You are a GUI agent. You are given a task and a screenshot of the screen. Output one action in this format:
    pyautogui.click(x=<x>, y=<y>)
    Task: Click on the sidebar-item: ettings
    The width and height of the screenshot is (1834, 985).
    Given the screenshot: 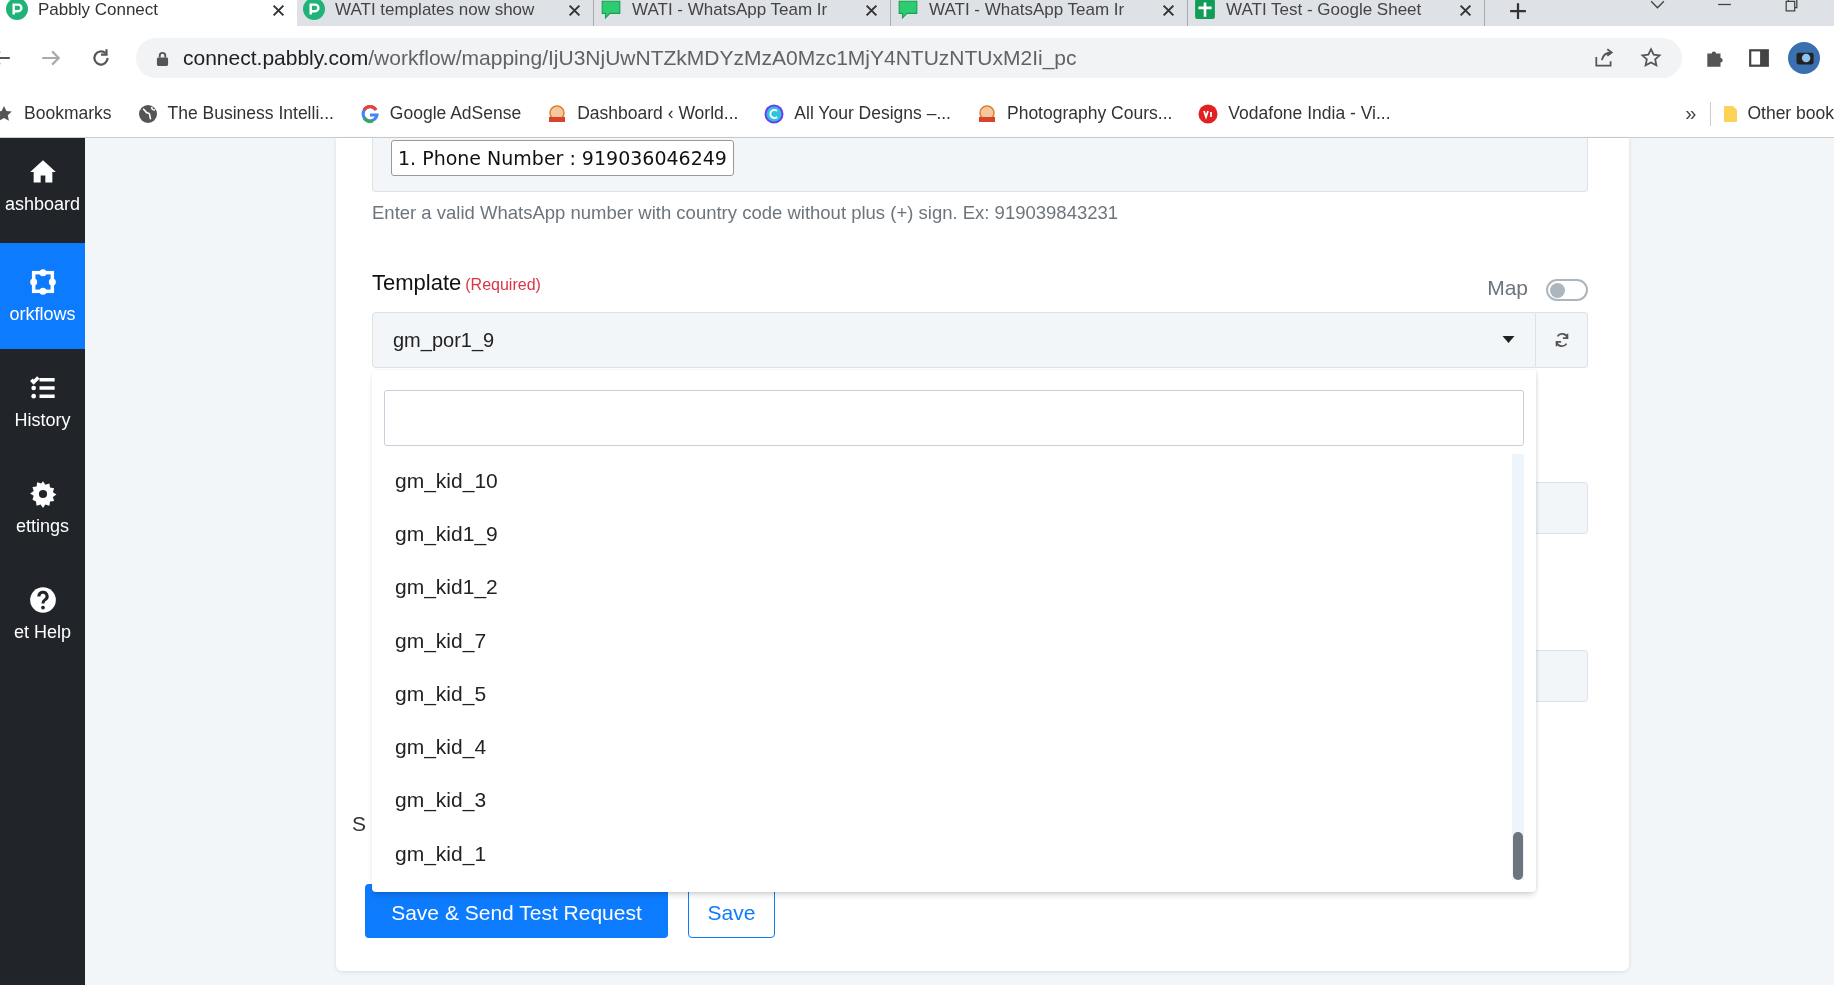 What is the action you would take?
    pyautogui.click(x=42, y=508)
    